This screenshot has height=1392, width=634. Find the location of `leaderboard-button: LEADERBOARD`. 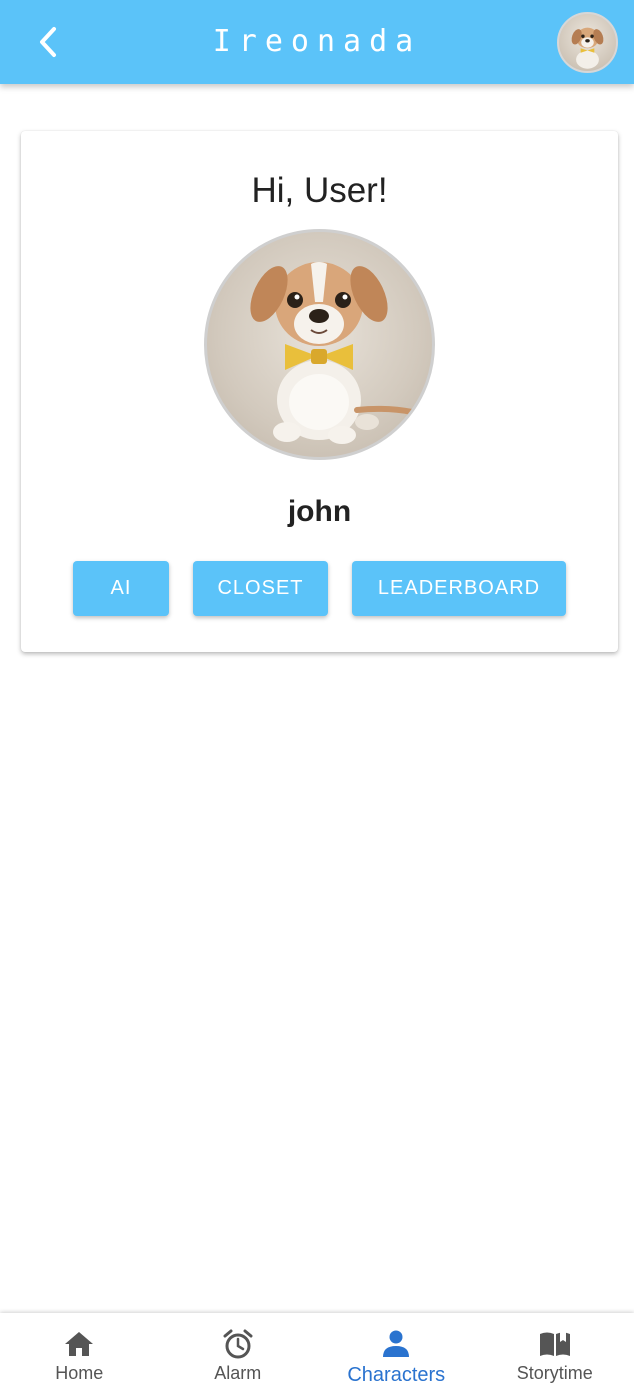

leaderboard-button: LEADERBOARD is located at coordinates (459, 588).